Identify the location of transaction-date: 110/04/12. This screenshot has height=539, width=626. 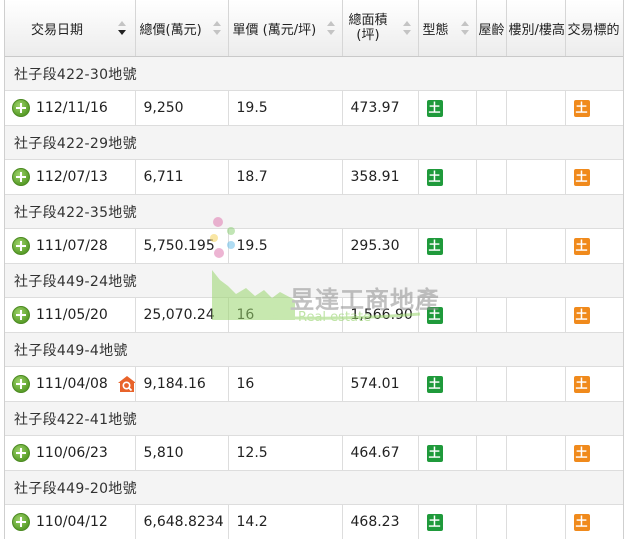
(72, 522).